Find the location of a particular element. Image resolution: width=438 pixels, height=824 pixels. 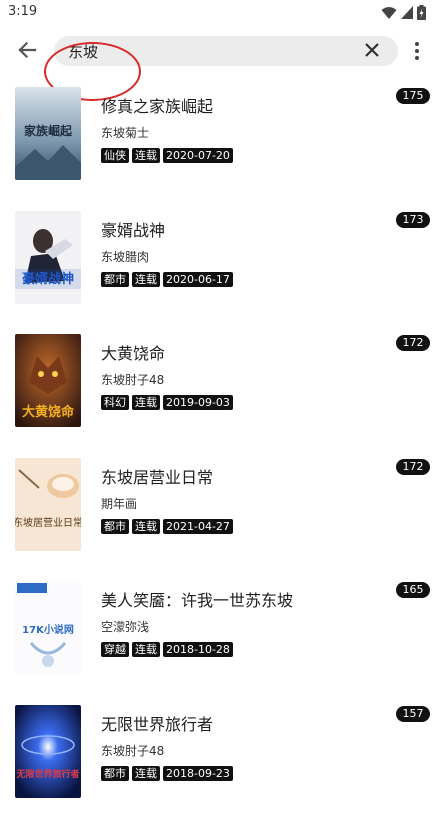

overflow-menu-button is located at coordinates (417, 51).